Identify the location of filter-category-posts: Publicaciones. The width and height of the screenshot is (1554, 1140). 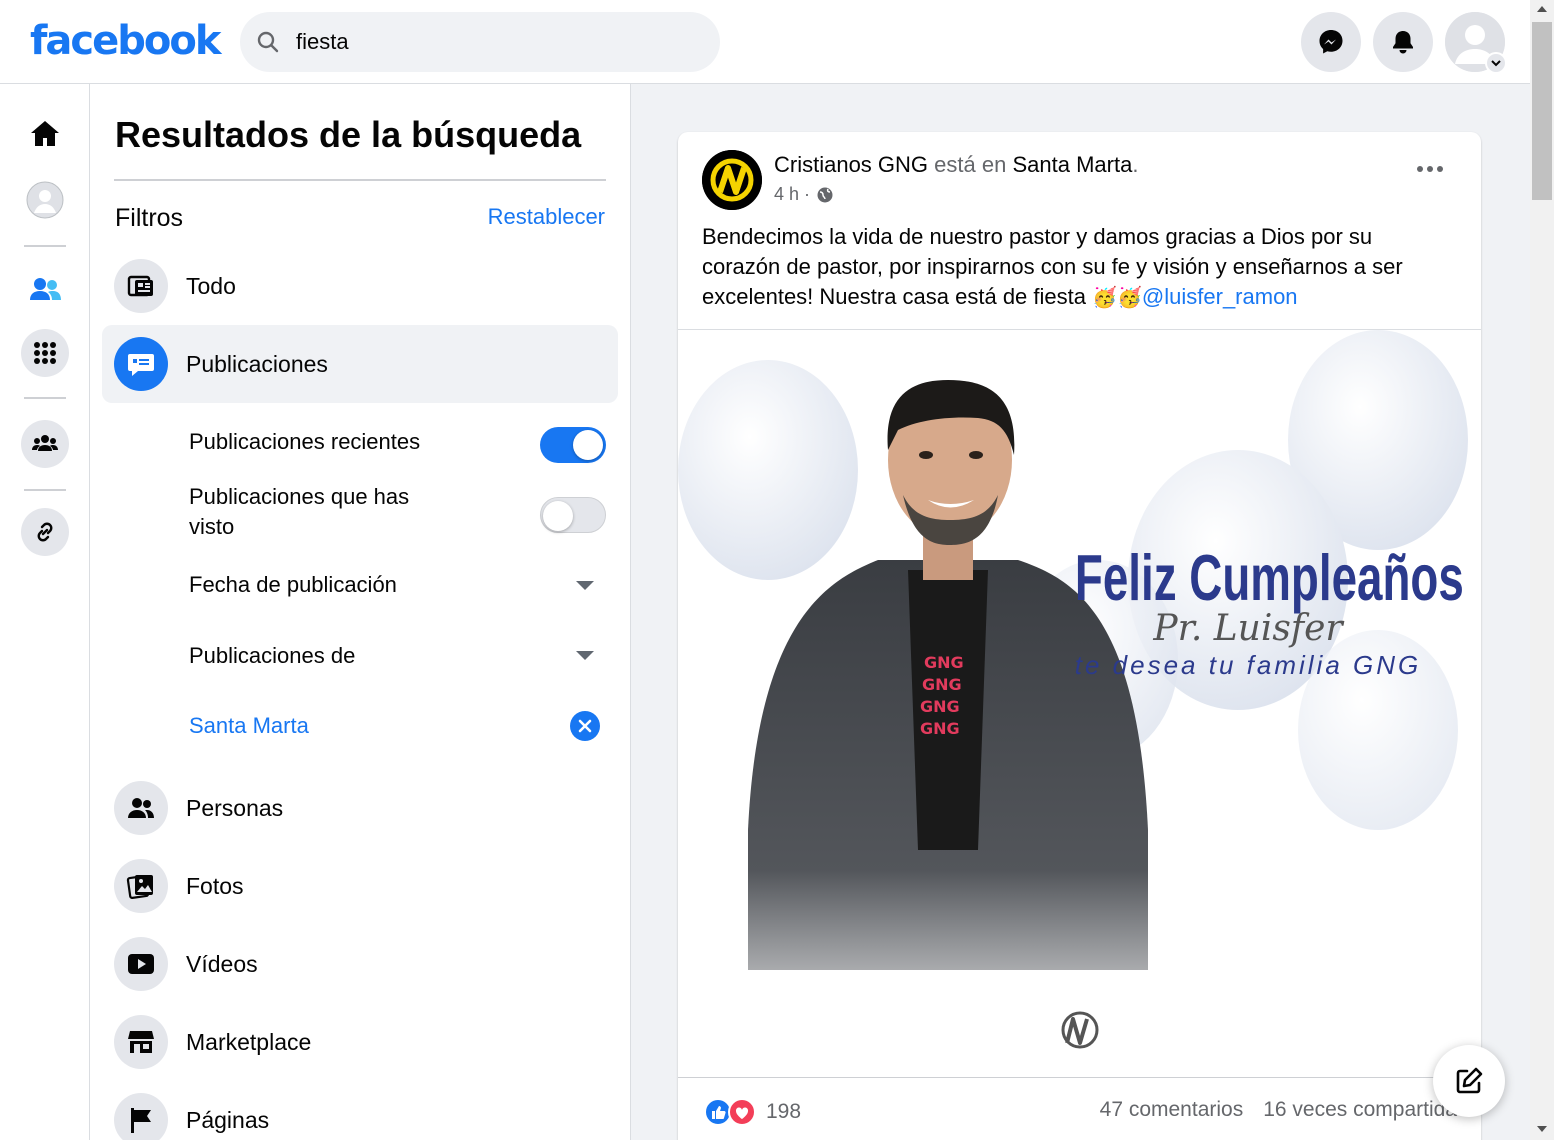
(360, 364).